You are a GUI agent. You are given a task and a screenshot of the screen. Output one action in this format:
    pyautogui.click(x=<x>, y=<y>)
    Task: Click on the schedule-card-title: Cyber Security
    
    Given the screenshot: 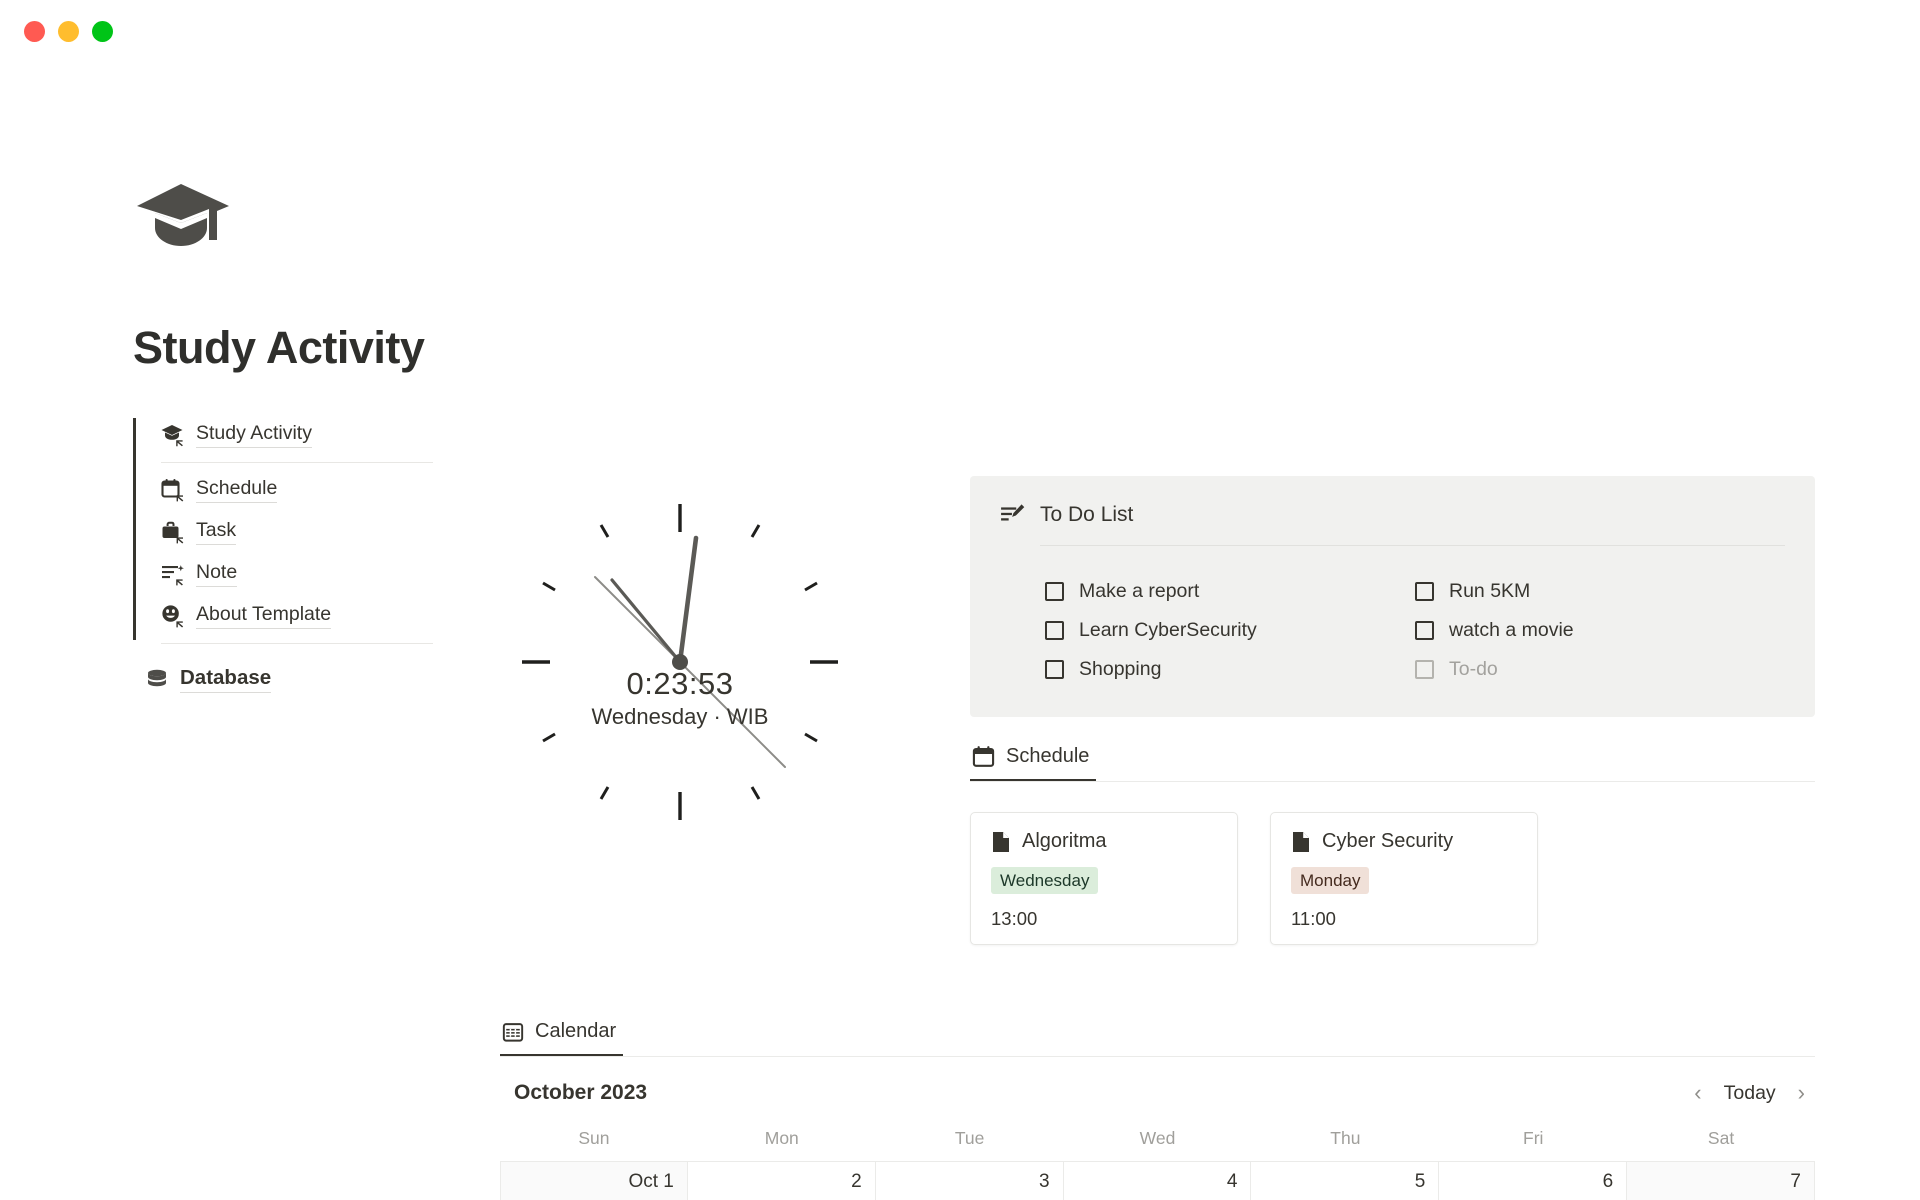 What is the action you would take?
    pyautogui.click(x=1388, y=841)
    